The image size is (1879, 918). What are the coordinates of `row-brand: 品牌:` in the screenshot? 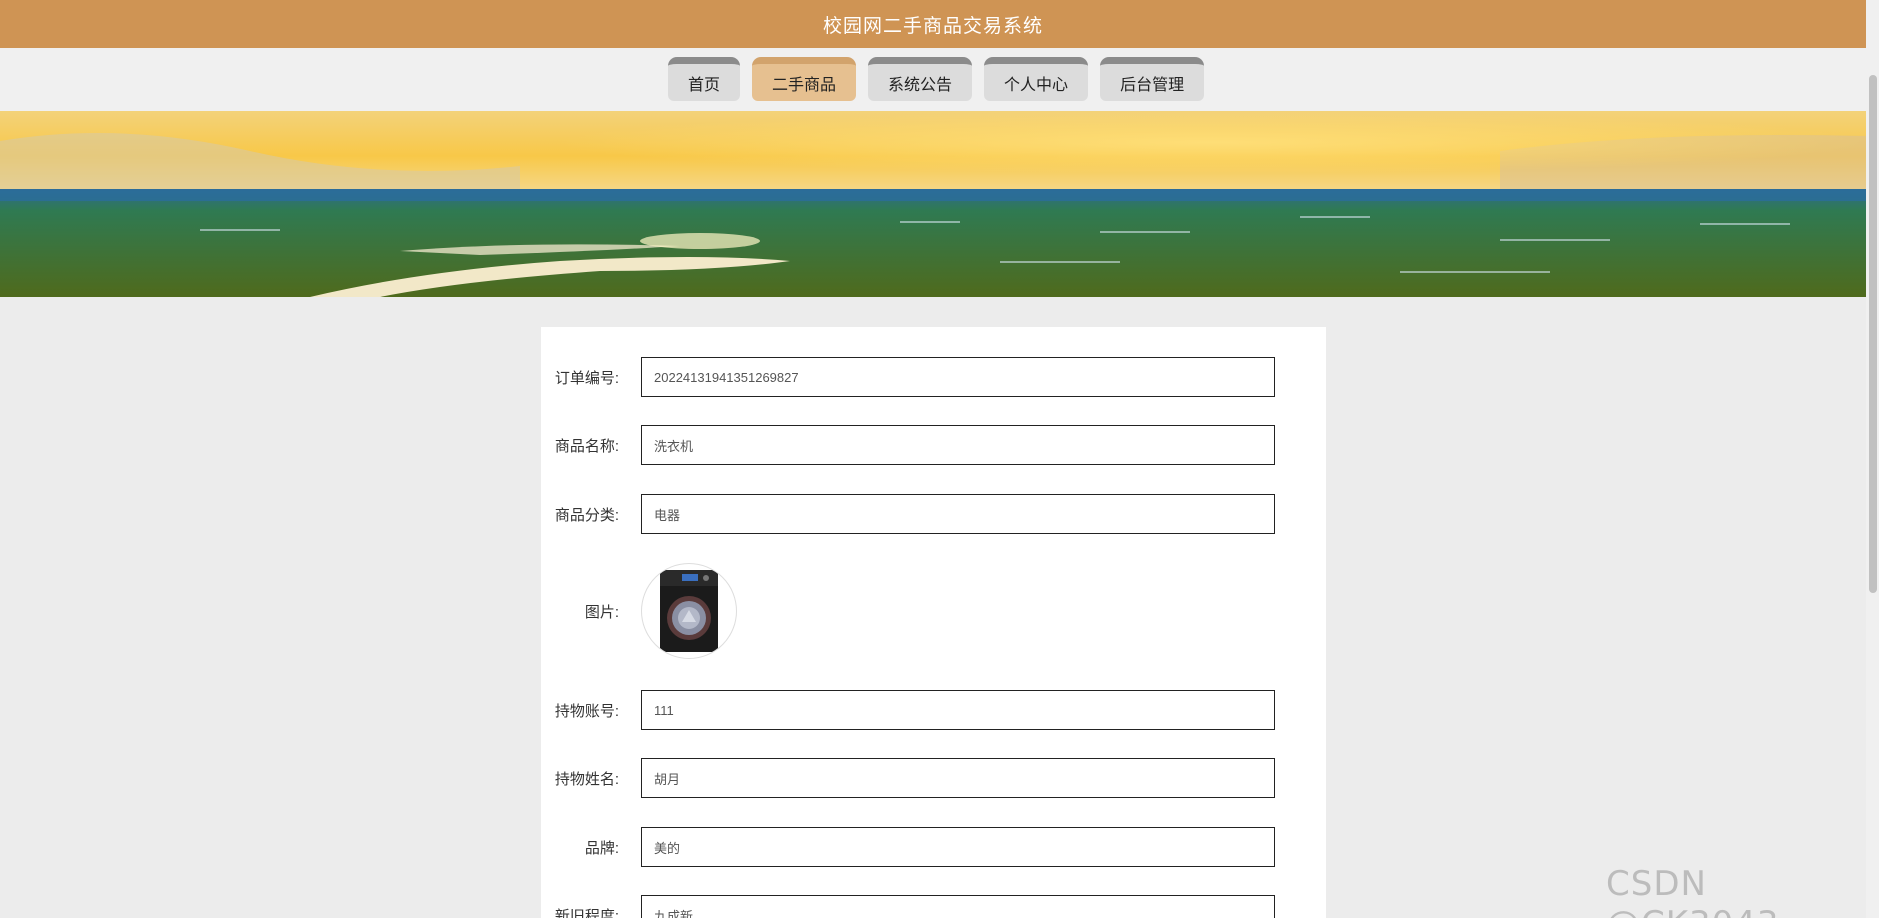 It's located at (933, 847).